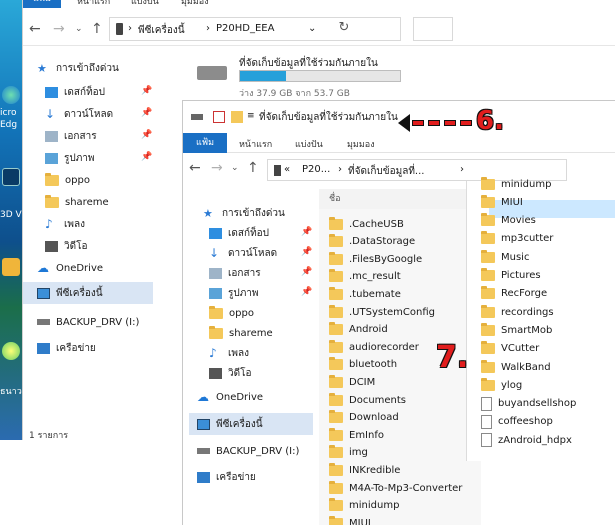 The image size is (615, 525). What do you see at coordinates (344, 29) in the screenshot?
I see `refresh-icon: ↻` at bounding box center [344, 29].